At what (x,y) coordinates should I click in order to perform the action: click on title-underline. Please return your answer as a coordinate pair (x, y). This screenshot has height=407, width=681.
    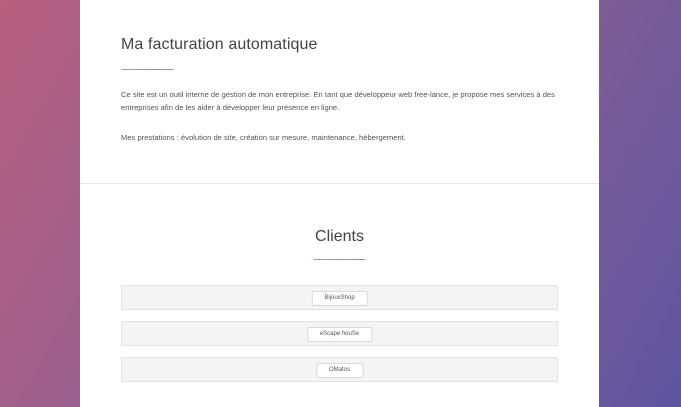
    Looking at the image, I should click on (147, 69).